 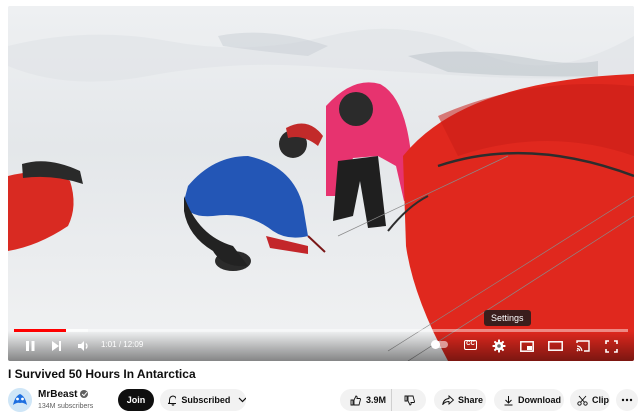 I want to click on pause-icon, so click(x=30, y=346).